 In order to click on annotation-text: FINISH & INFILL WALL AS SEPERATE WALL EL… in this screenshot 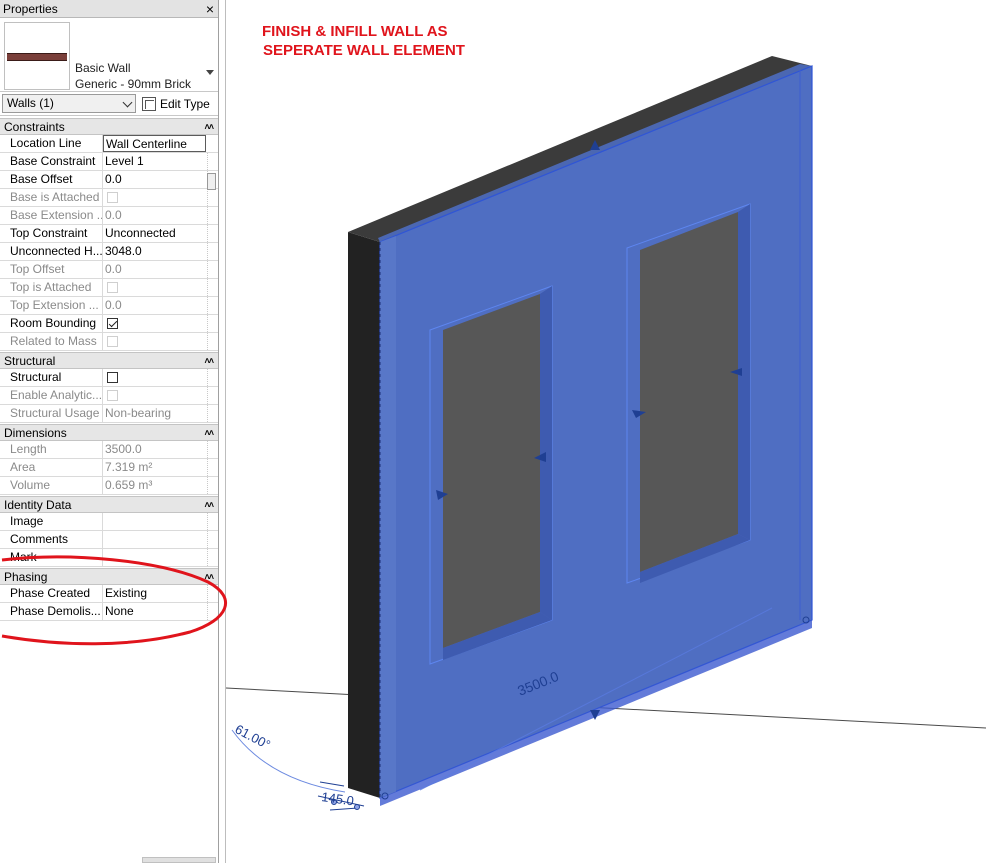, I will do `click(363, 41)`.